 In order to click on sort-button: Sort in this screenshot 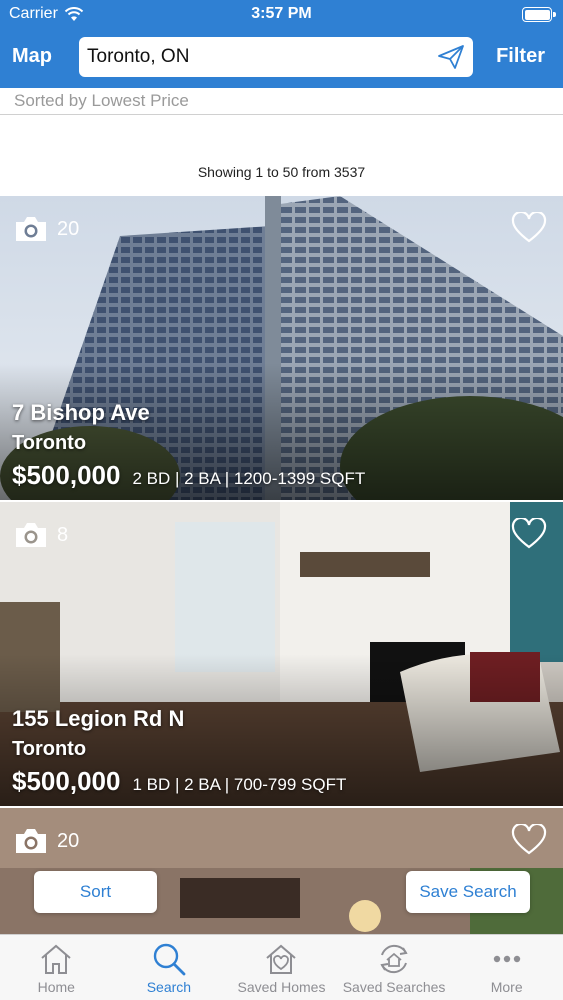, I will do `click(95, 892)`.